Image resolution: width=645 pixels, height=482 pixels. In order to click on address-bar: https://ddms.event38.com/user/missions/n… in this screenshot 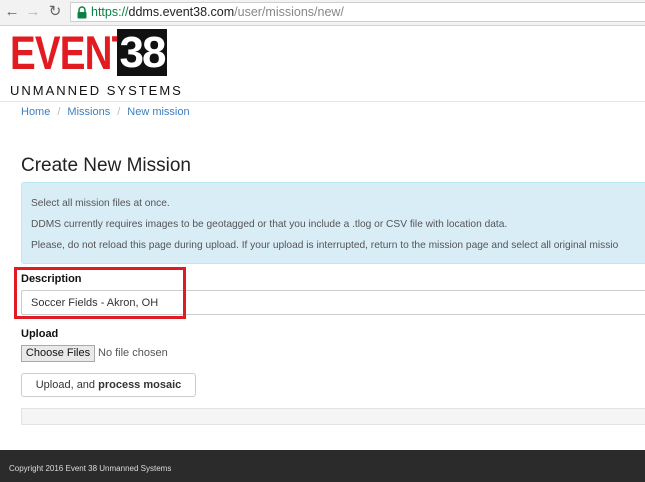, I will do `click(357, 12)`.